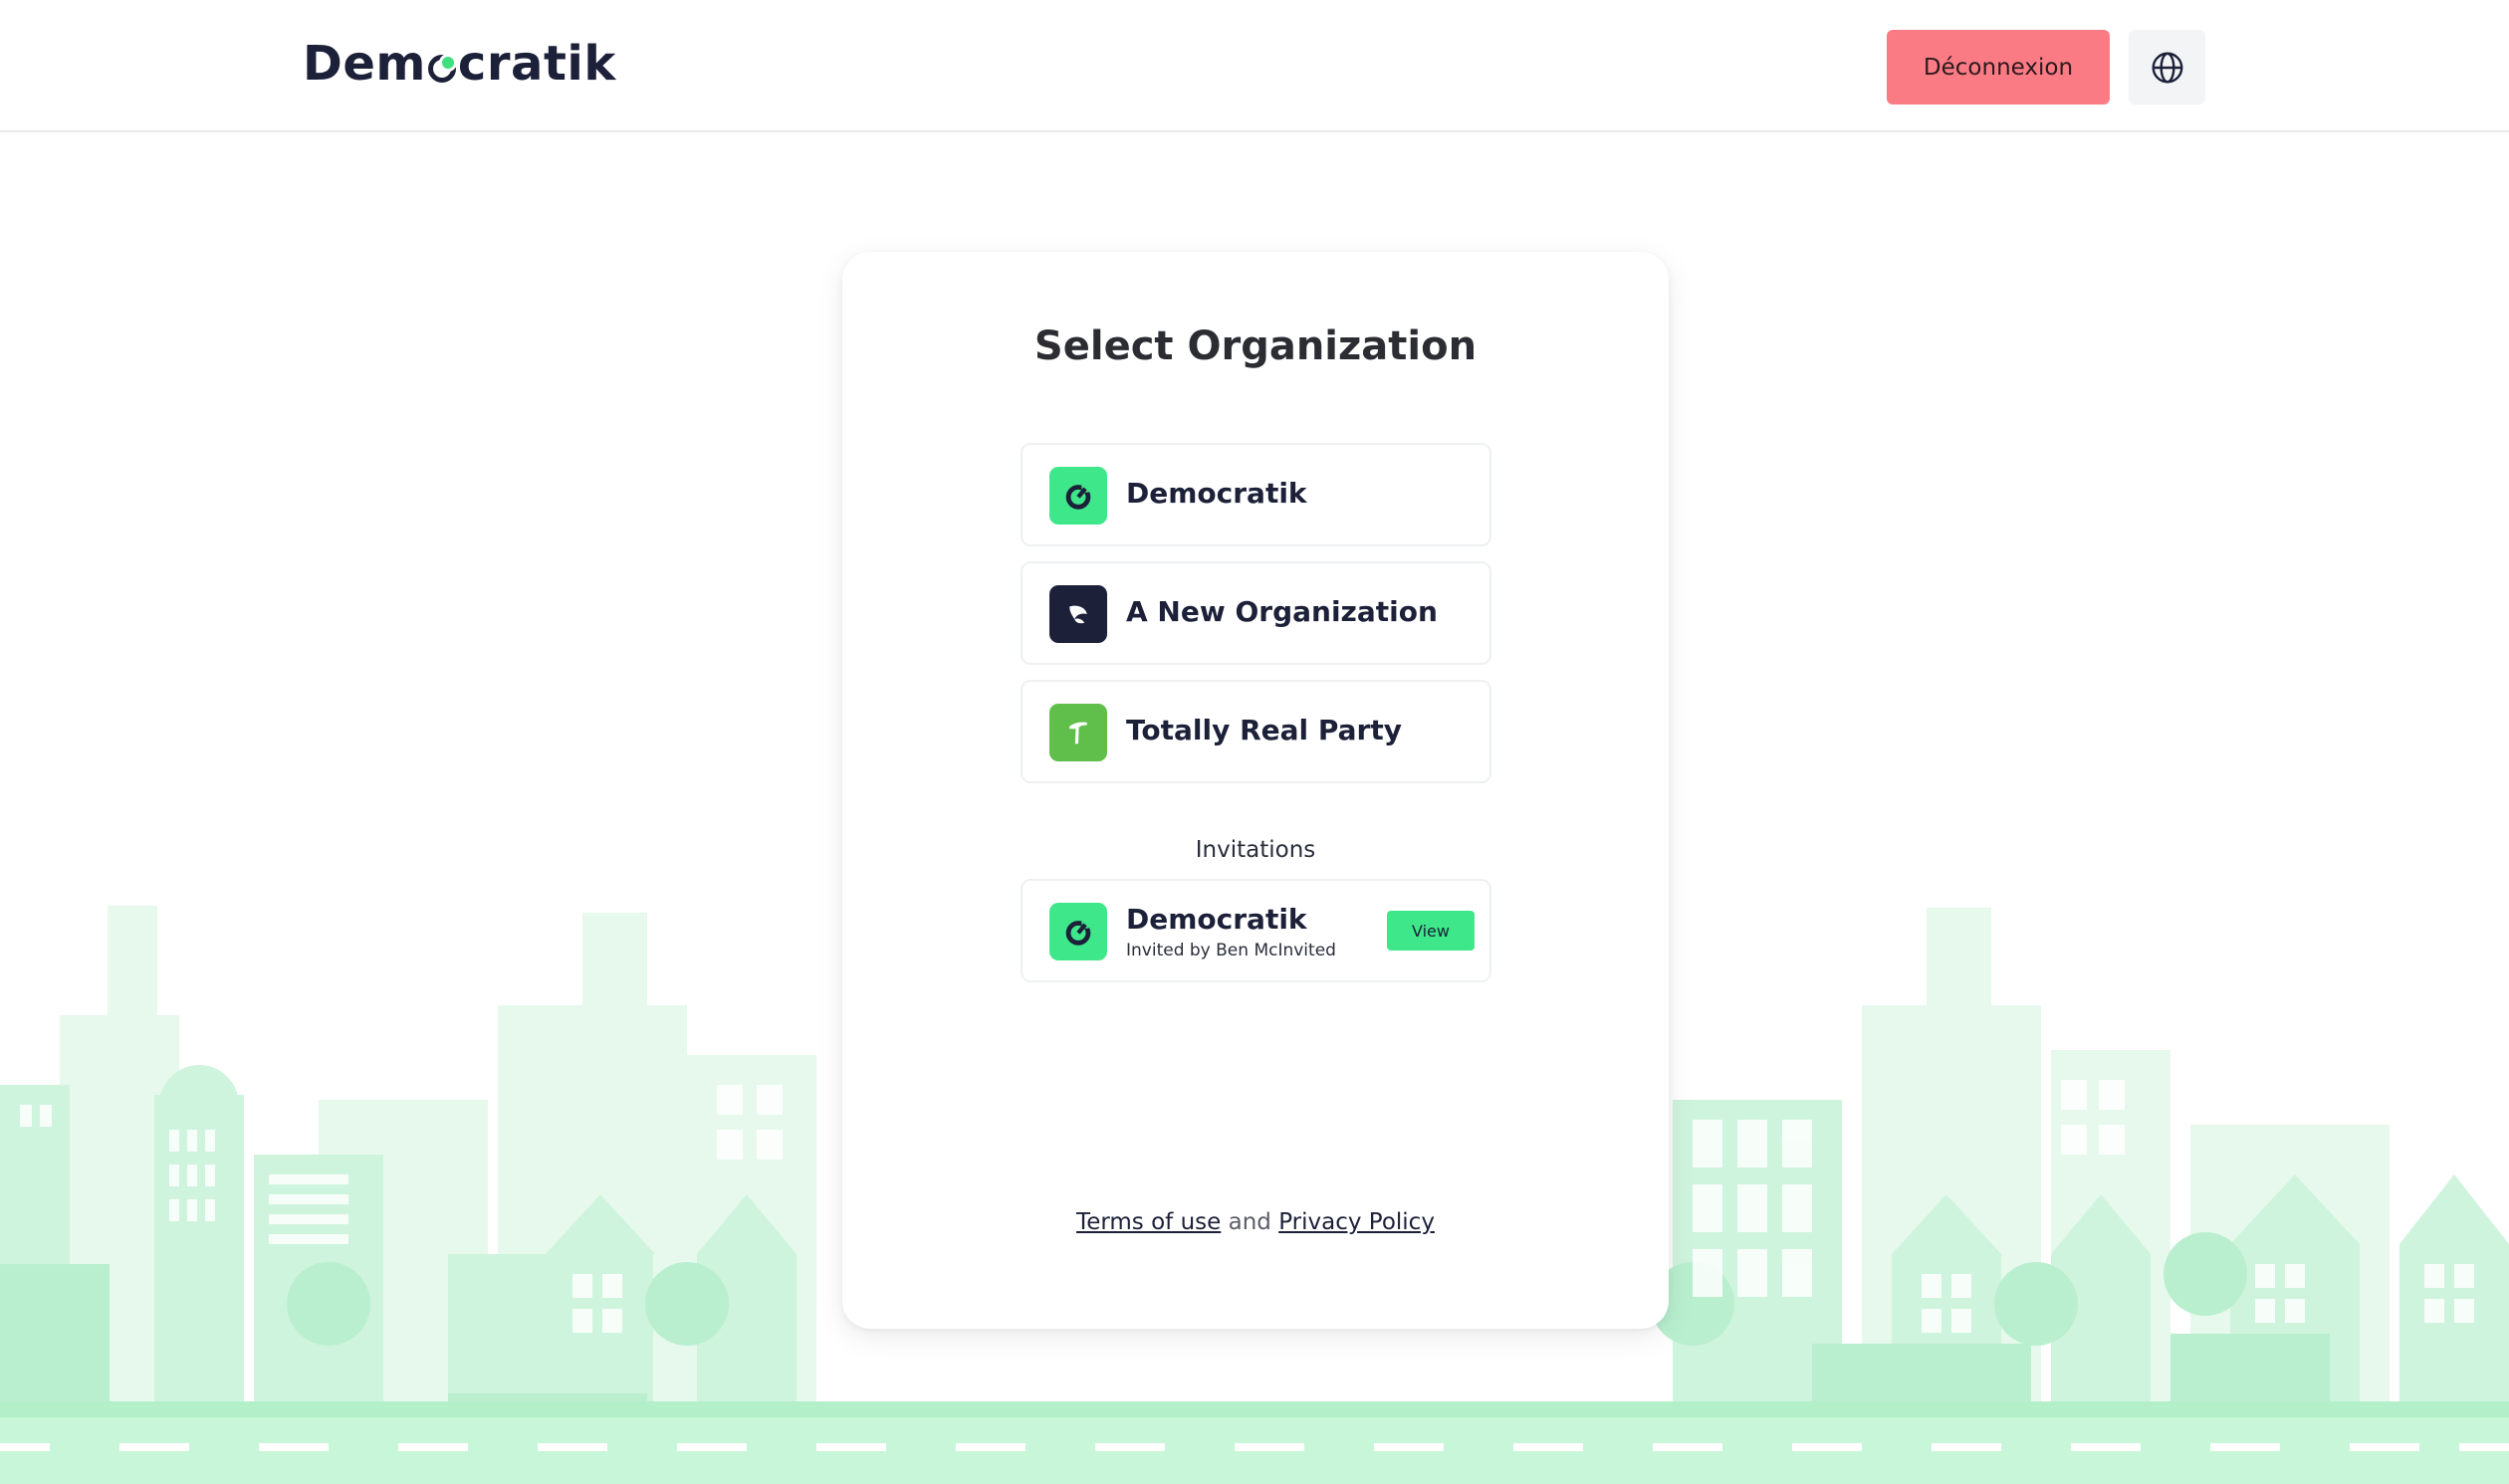 The height and width of the screenshot is (1484, 2509). I want to click on invitation-org-name: Democratik, so click(1216, 920).